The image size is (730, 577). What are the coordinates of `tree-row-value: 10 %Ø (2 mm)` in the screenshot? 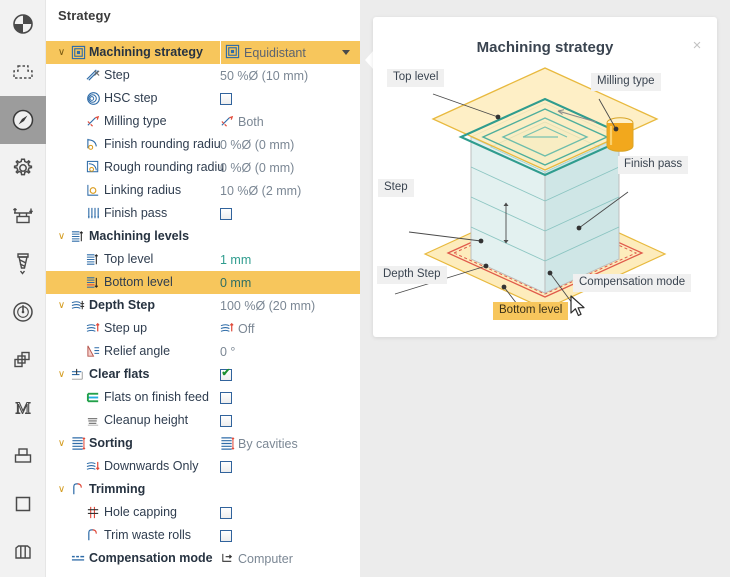 It's located at (290, 190).